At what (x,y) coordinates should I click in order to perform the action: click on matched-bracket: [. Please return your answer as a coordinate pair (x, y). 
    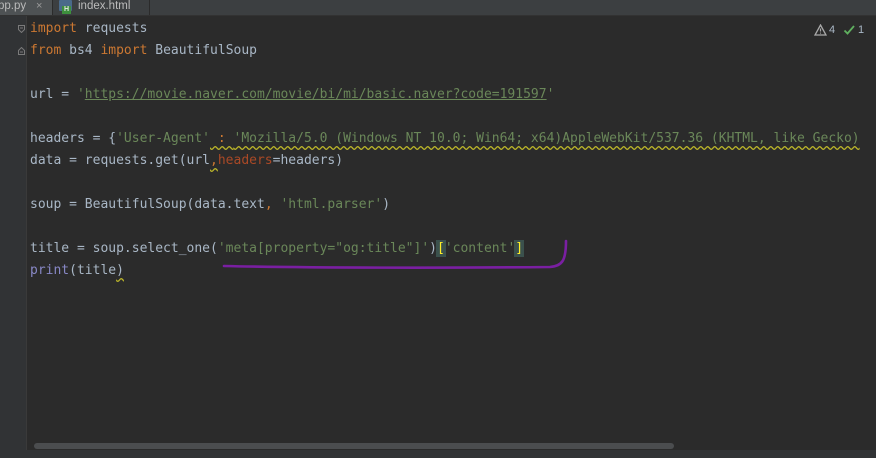
    Looking at the image, I should click on (441, 248).